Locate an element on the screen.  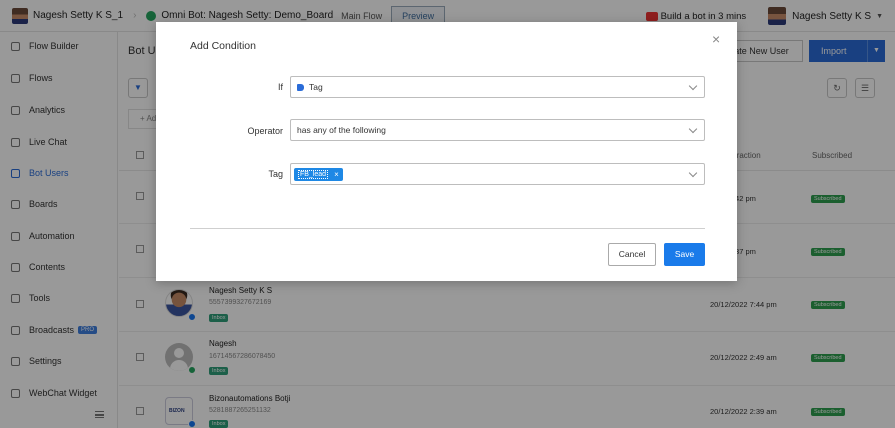
if-label: If is located at coordinates (280, 87).